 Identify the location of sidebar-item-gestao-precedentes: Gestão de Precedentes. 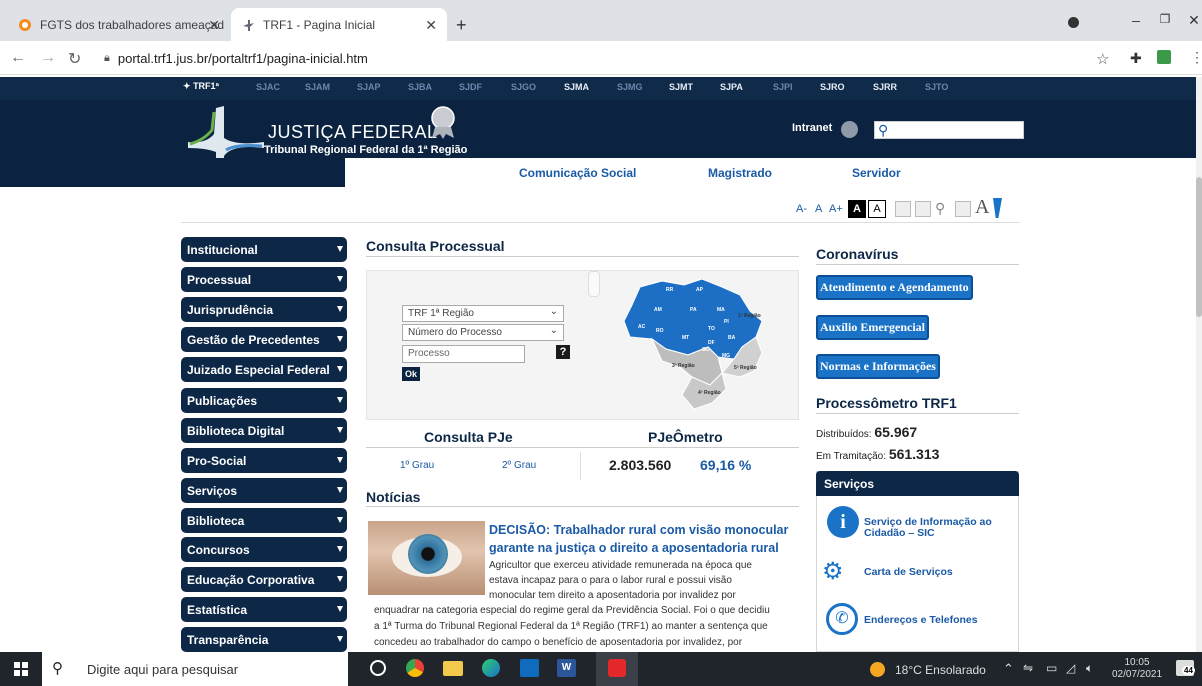
(264, 339).